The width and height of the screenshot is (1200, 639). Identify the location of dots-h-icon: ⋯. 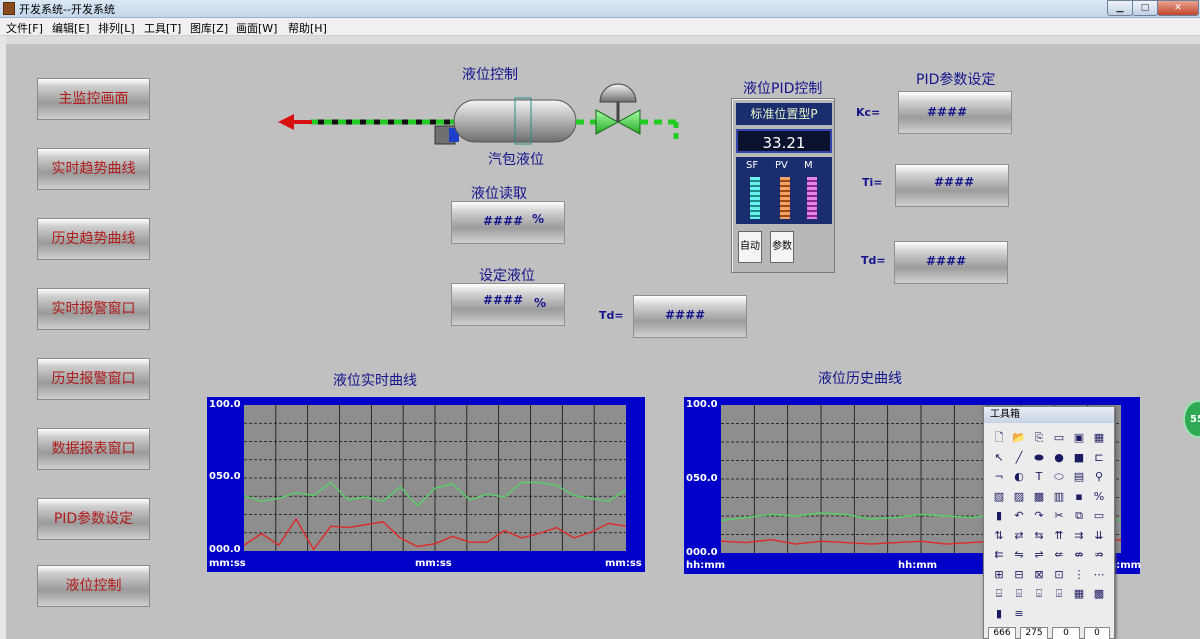
(1099, 575).